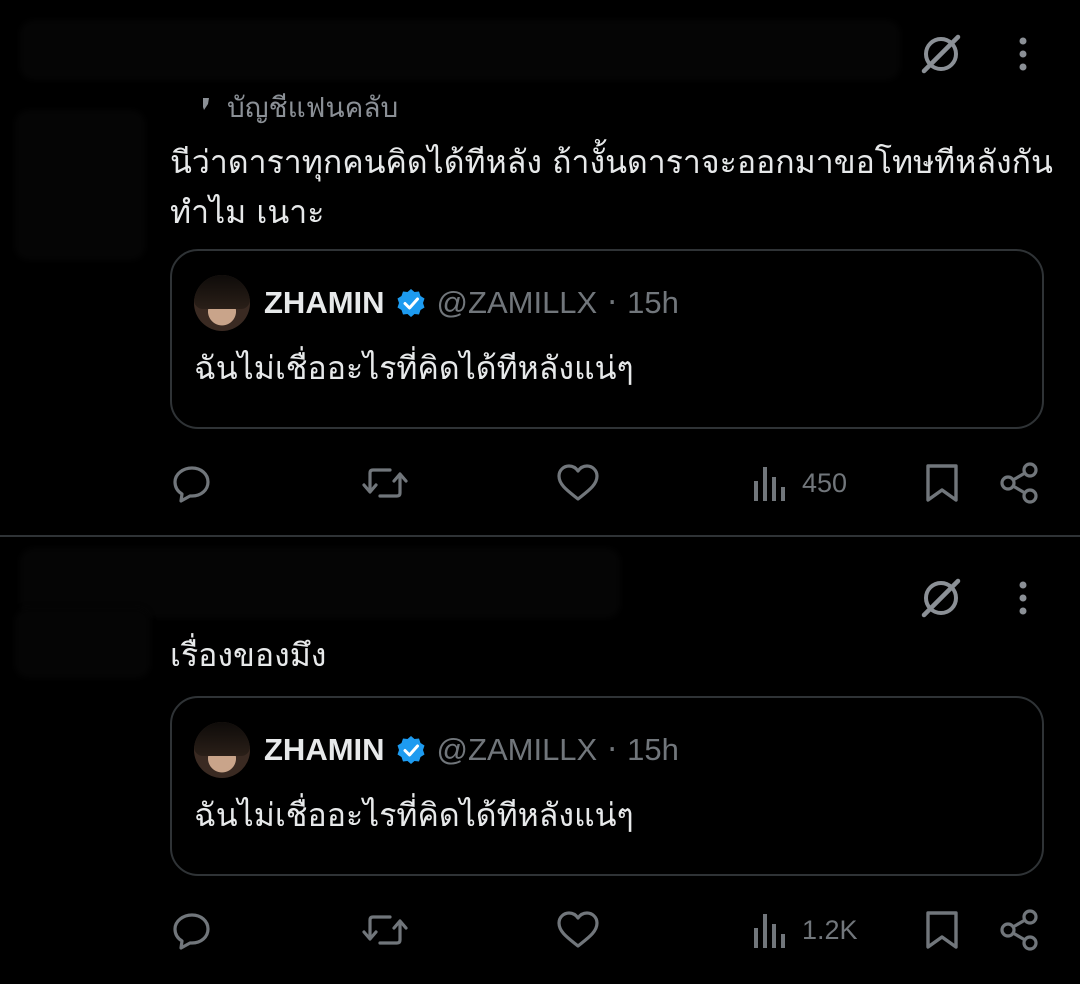 This screenshot has height=984, width=1080. Describe the element at coordinates (830, 929) in the screenshot. I see `views-count: 1.2K` at that location.